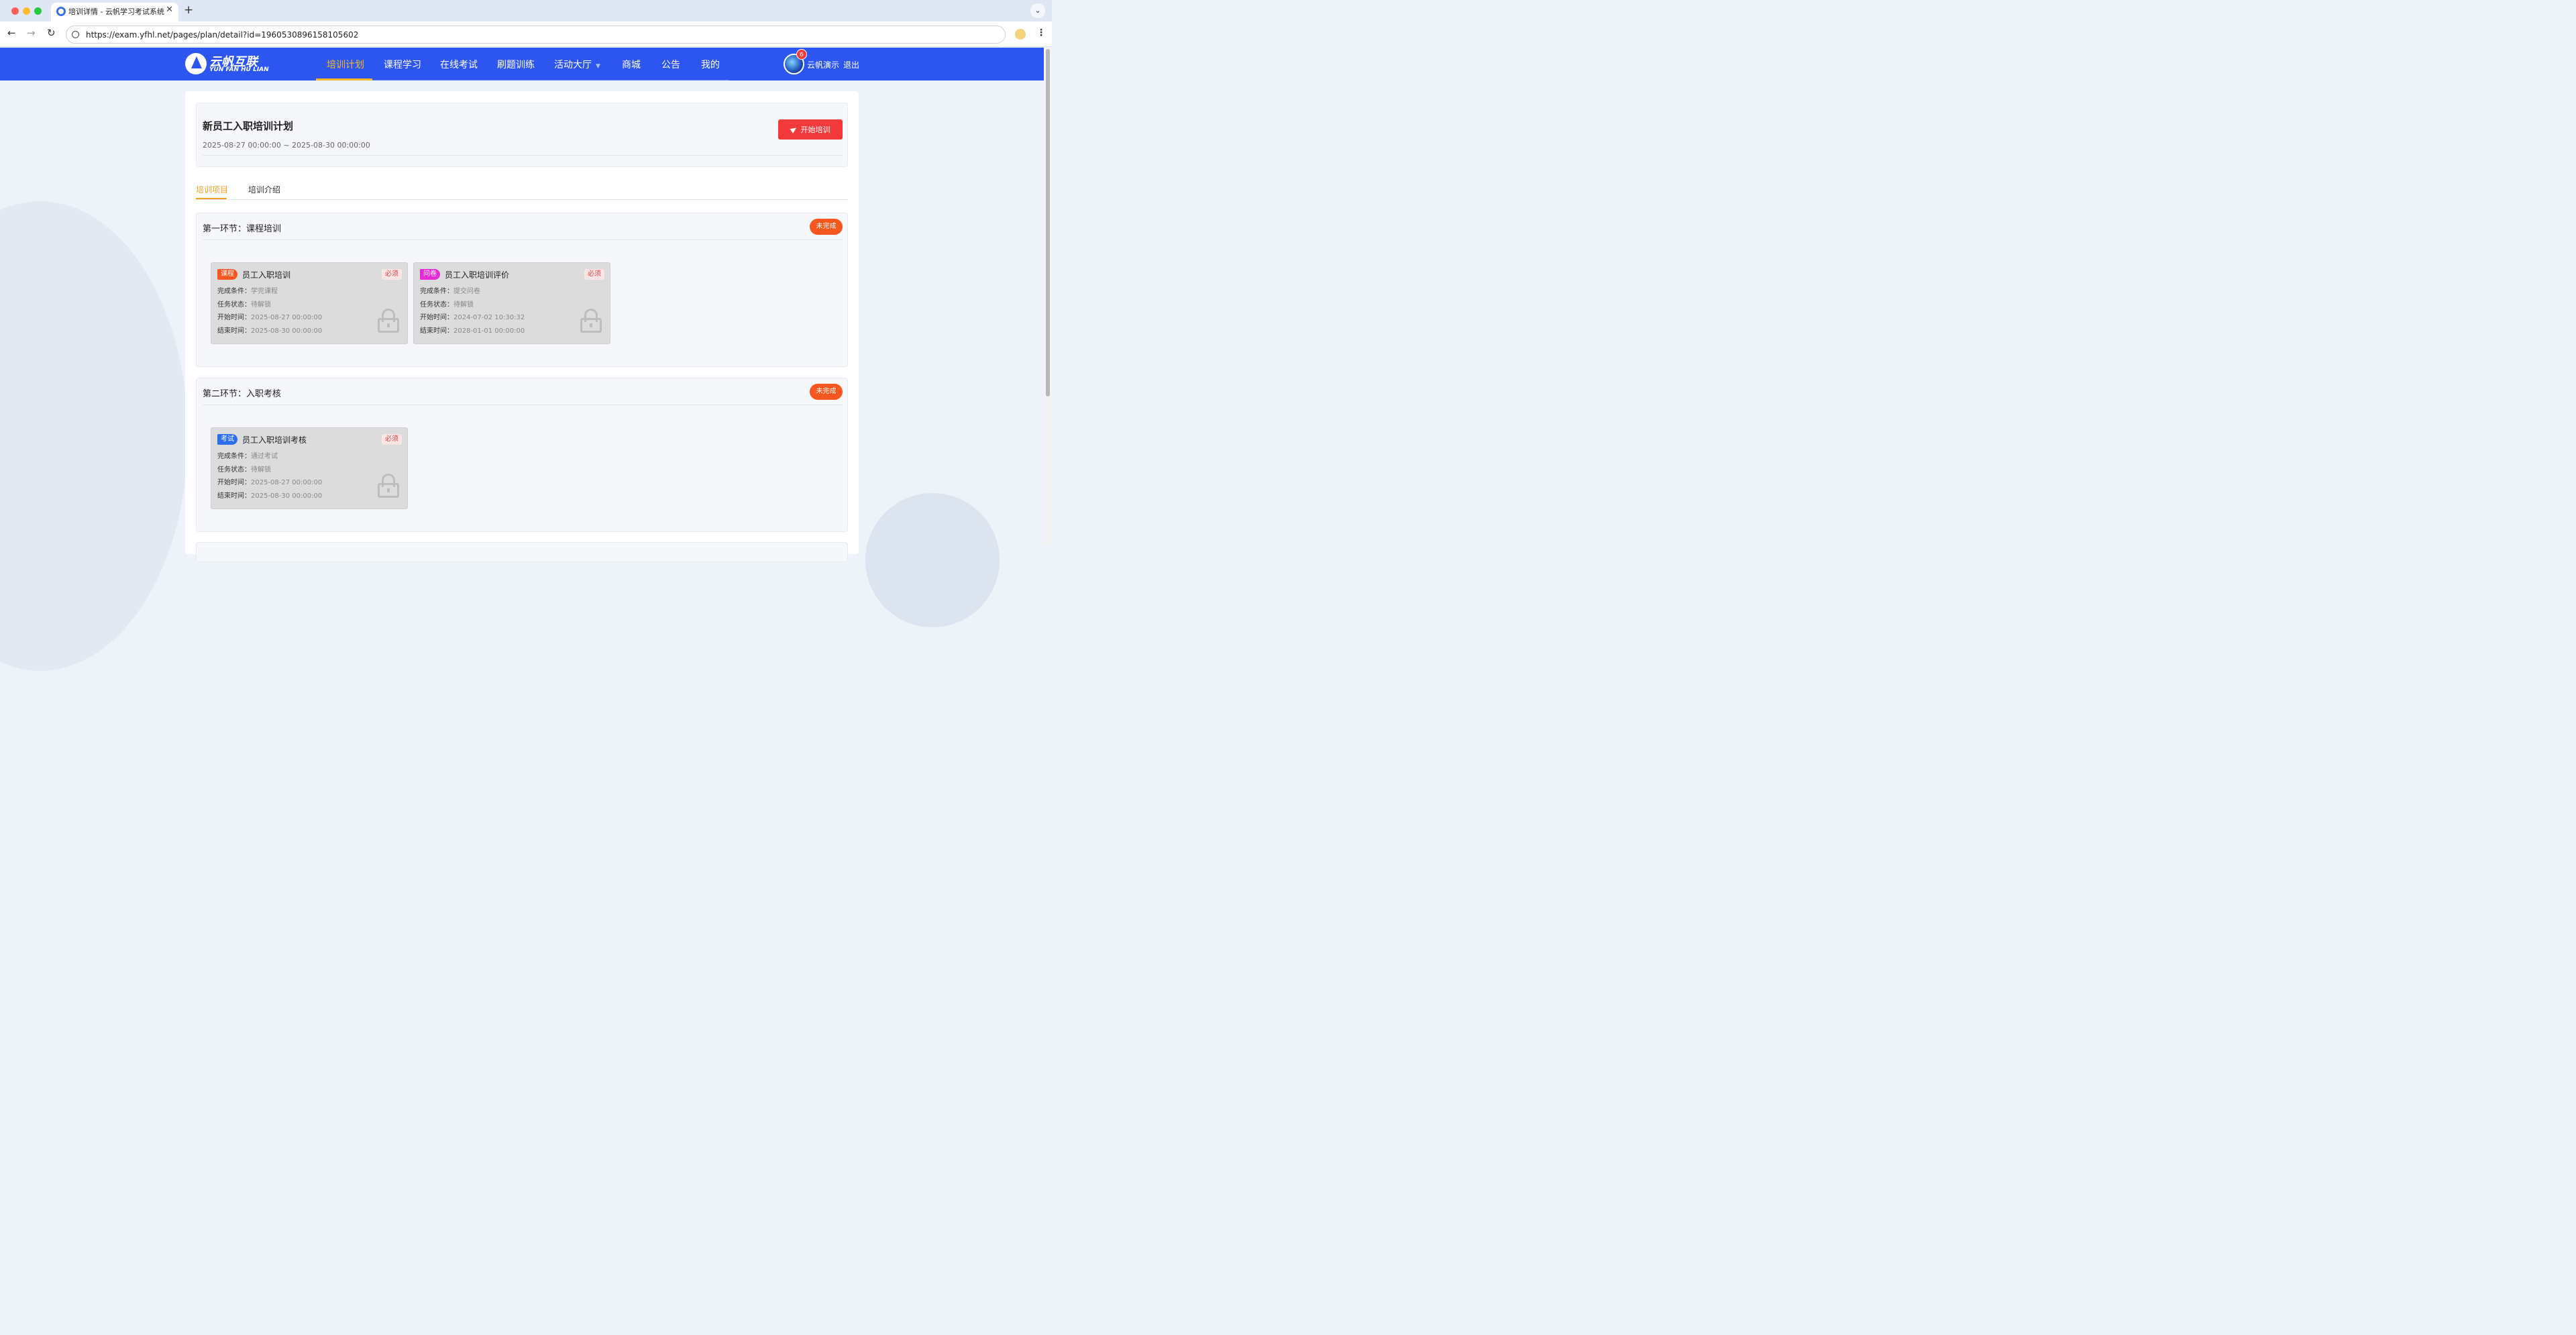  I want to click on nav-item-training-plan: 培训计划, so click(345, 64).